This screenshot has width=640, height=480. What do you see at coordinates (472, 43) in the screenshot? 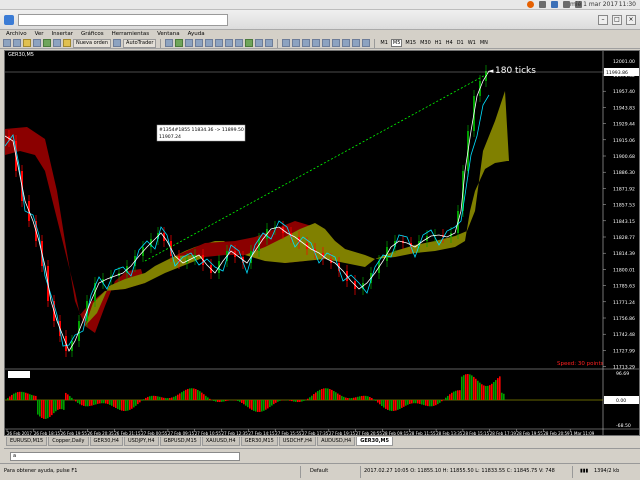
I see `timeframe-w1: W1` at bounding box center [472, 43].